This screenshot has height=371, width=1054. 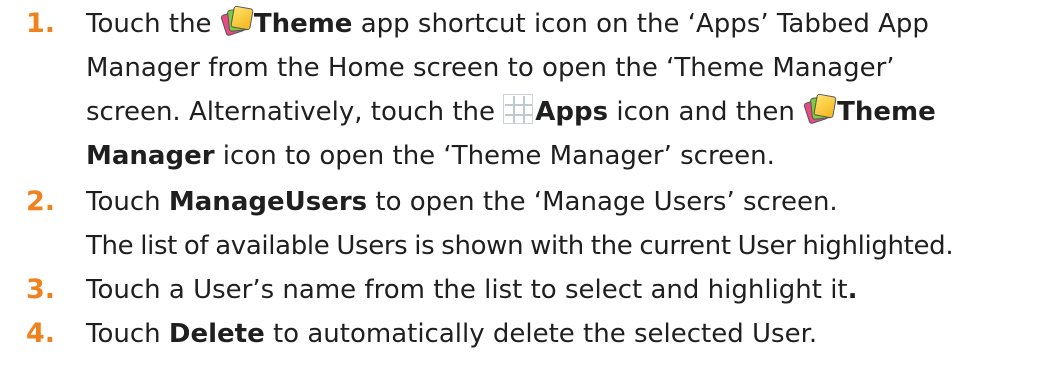 I want to click on step-text: icon and then, so click(x=706, y=112).